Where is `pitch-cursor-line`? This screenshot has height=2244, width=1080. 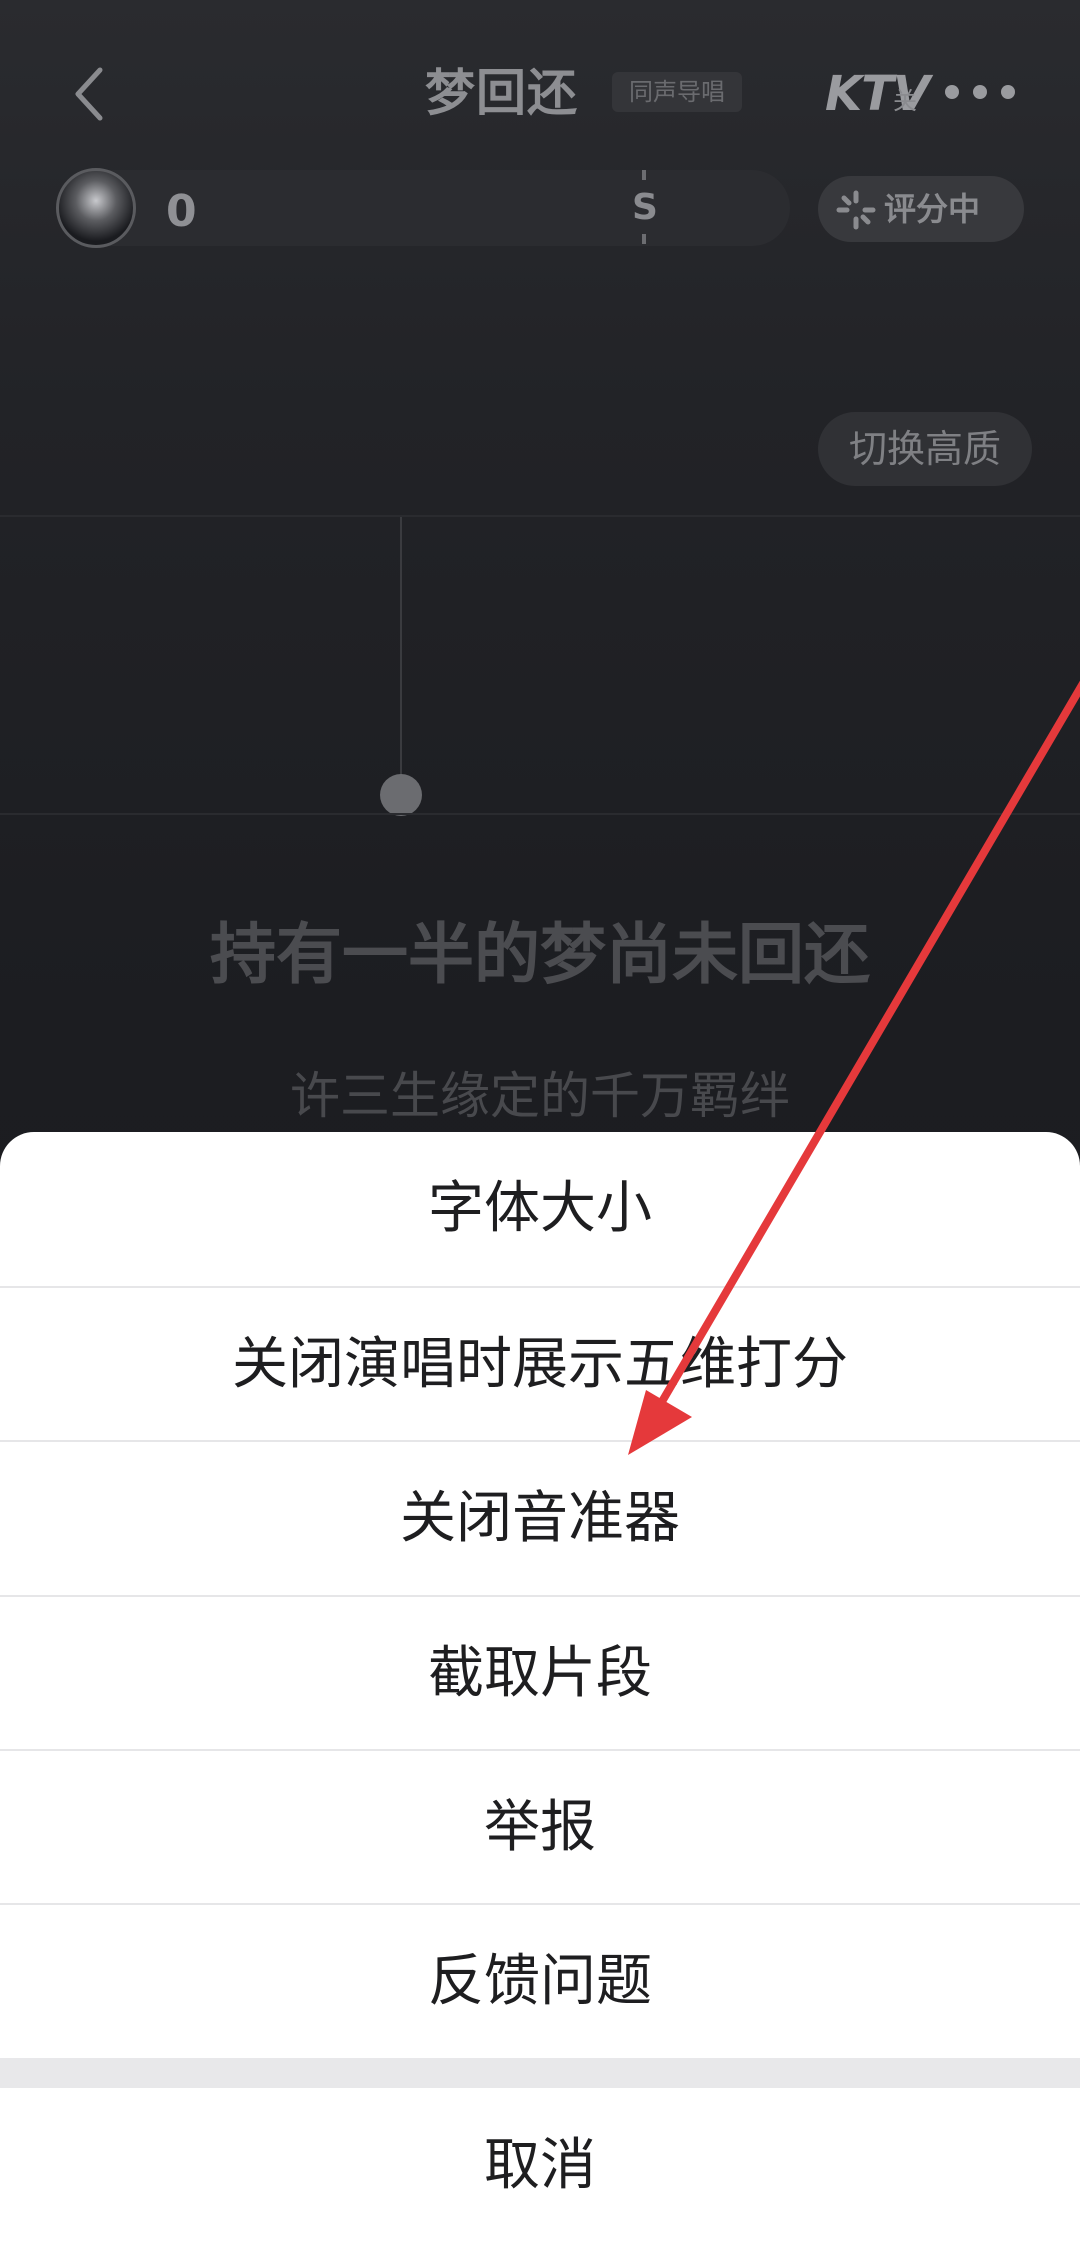 pitch-cursor-line is located at coordinates (401, 652).